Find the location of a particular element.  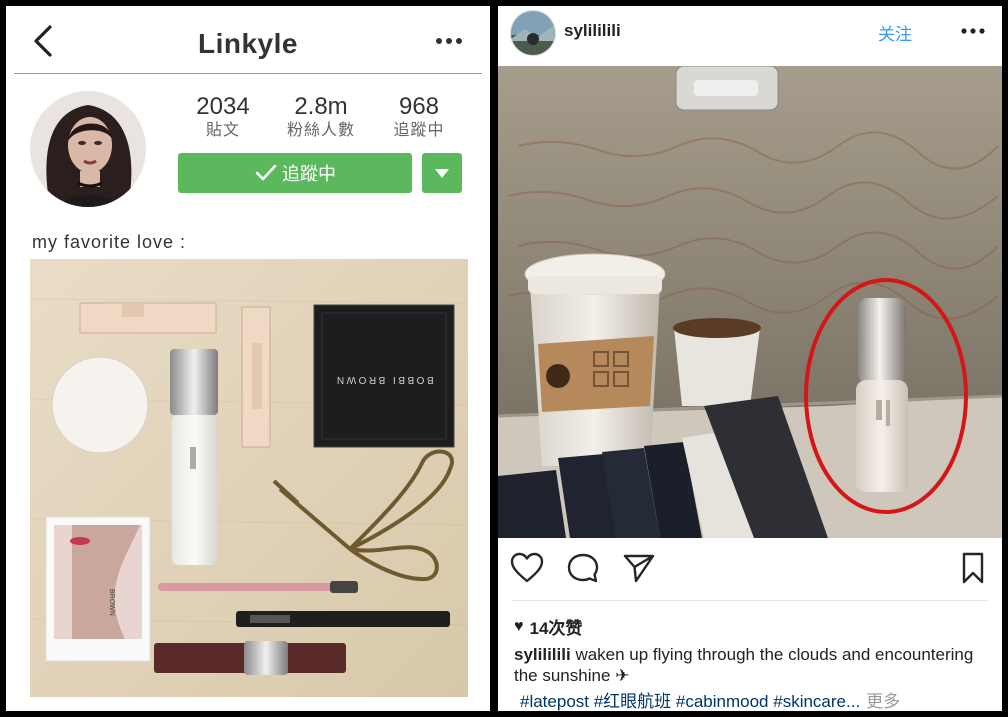

profile-title: Linkyle is located at coordinates (248, 43).